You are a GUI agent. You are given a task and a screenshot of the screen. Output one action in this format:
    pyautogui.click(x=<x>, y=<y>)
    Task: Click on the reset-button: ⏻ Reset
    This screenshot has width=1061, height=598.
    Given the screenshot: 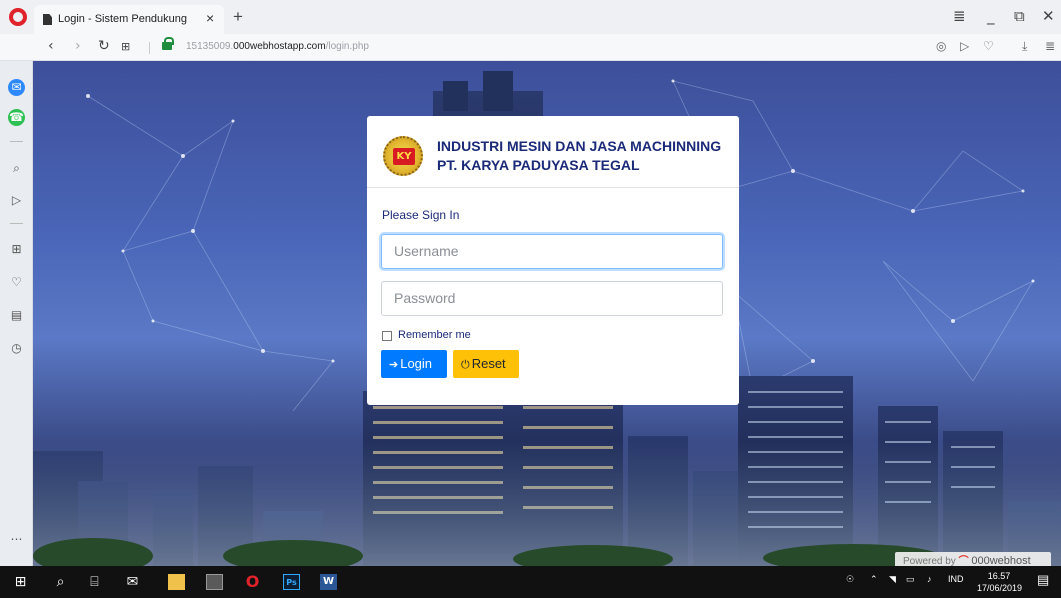 What is the action you would take?
    pyautogui.click(x=486, y=364)
    